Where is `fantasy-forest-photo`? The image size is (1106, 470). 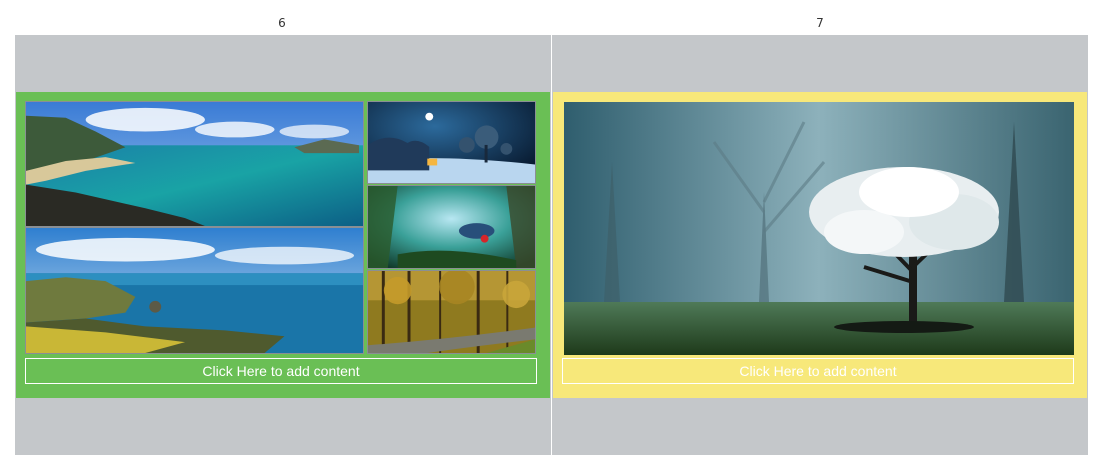
fantasy-forest-photo is located at coordinates (451, 227).